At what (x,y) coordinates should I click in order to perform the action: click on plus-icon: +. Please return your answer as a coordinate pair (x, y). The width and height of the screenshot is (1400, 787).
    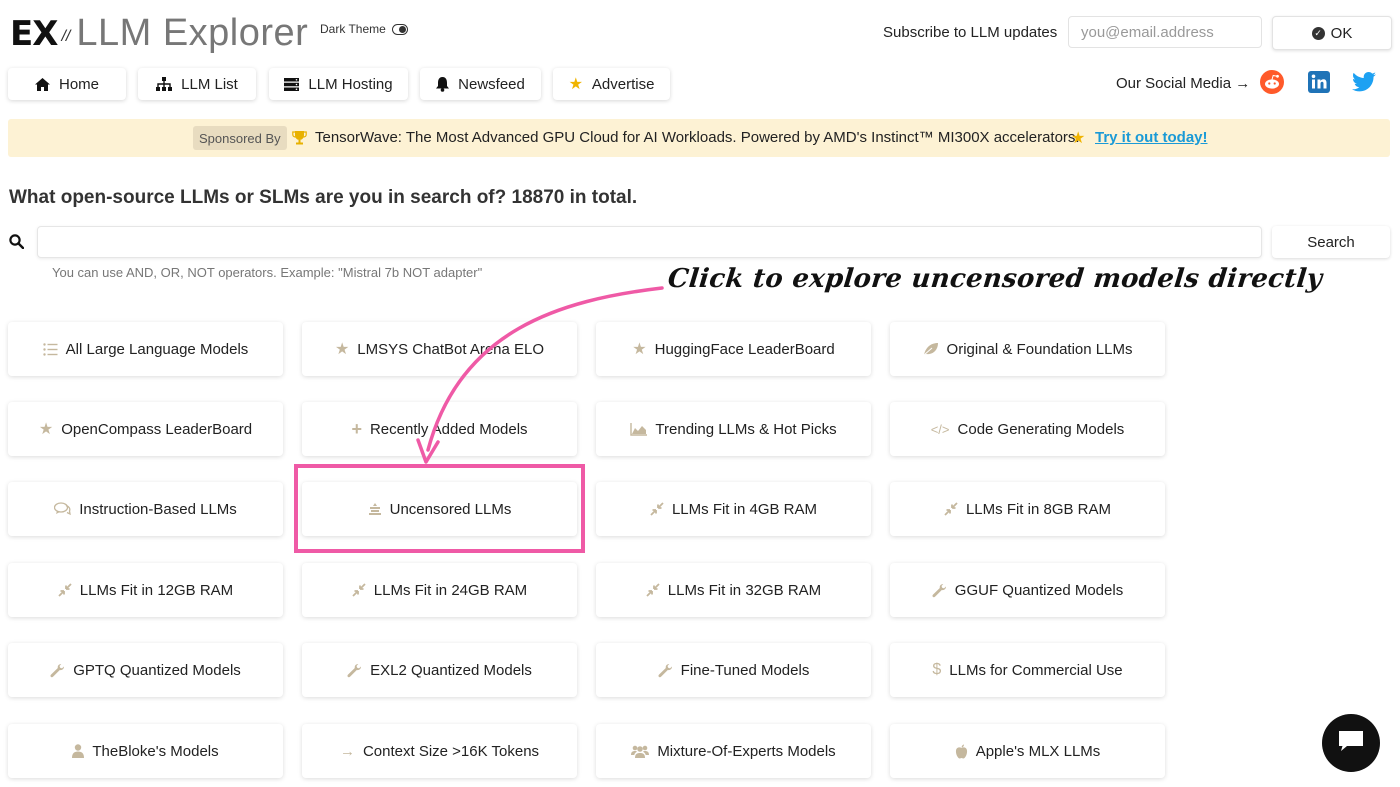
    Looking at the image, I should click on (356, 428).